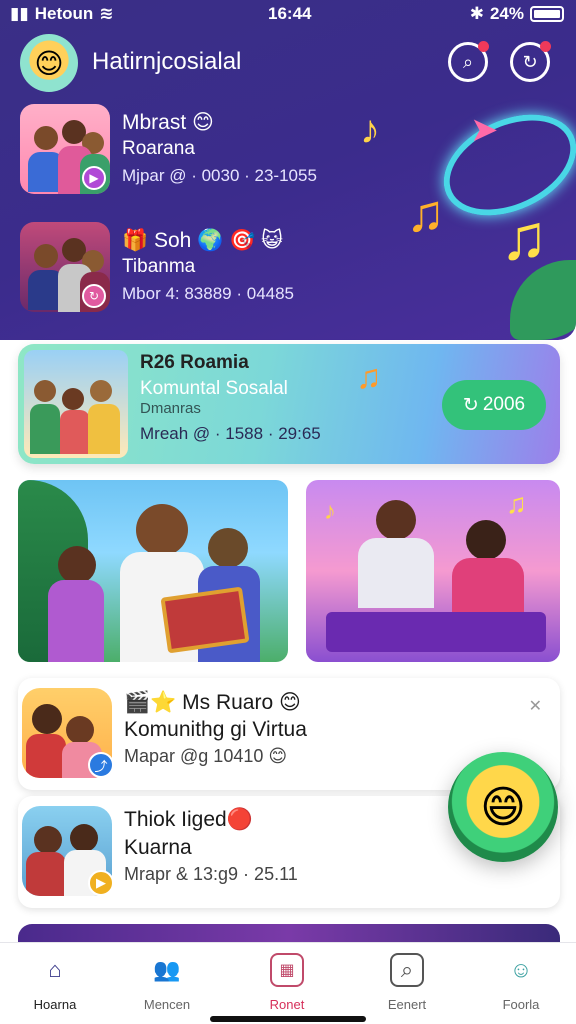  I want to click on image-tile-family-reading, so click(153, 571).